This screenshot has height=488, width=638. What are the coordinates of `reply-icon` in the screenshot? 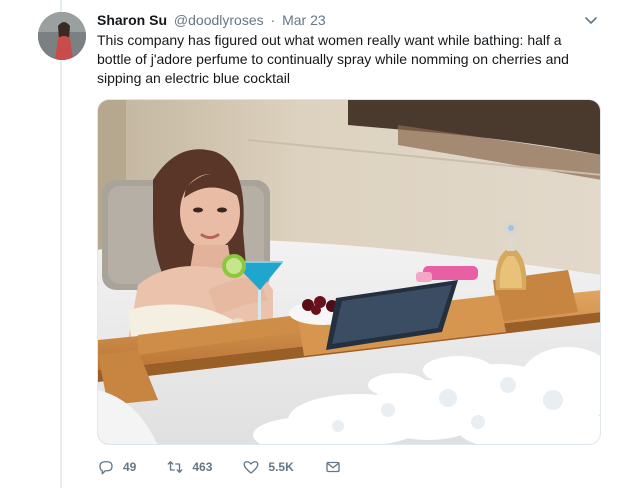 It's located at (106, 468).